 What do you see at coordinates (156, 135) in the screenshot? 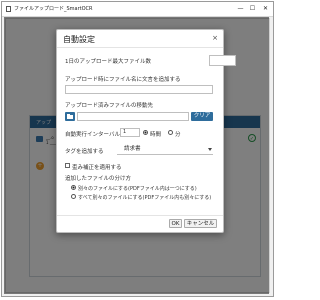
I see `unit-hour-label: 時間` at bounding box center [156, 135].